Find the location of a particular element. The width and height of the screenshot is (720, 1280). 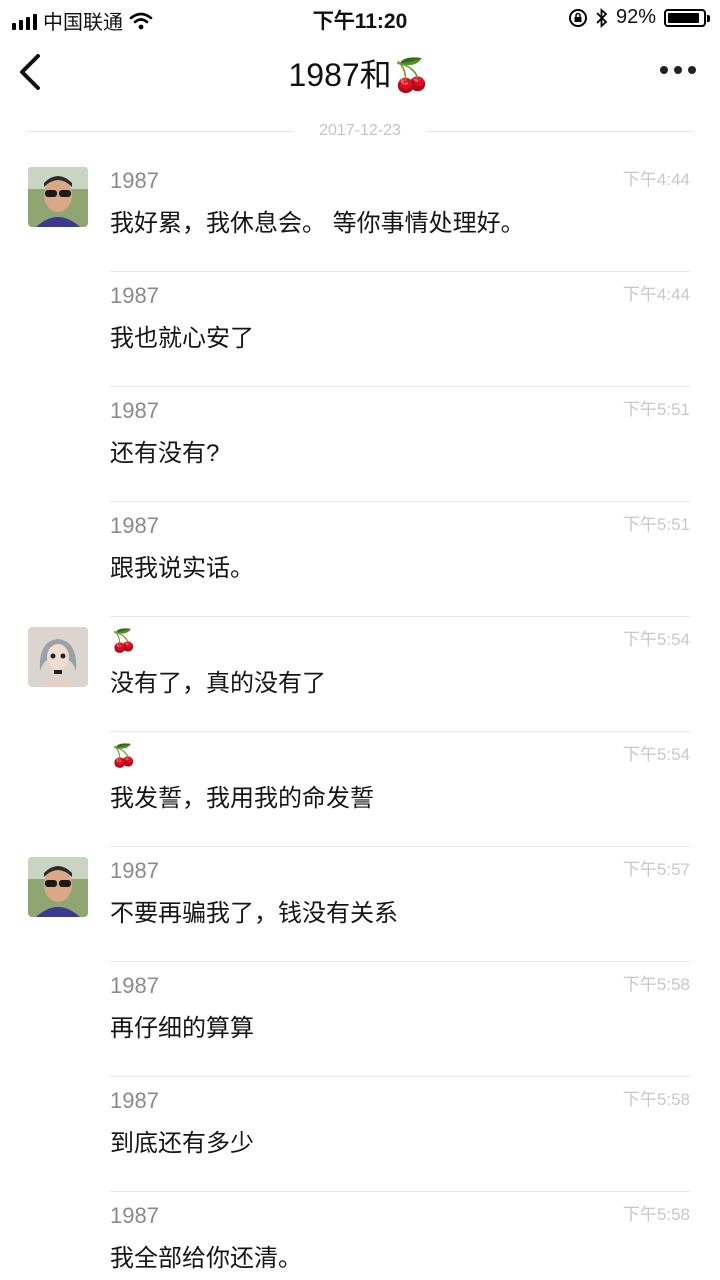

message-item: 1987 下午5:51 跟我说实话。 is located at coordinates (360, 559).